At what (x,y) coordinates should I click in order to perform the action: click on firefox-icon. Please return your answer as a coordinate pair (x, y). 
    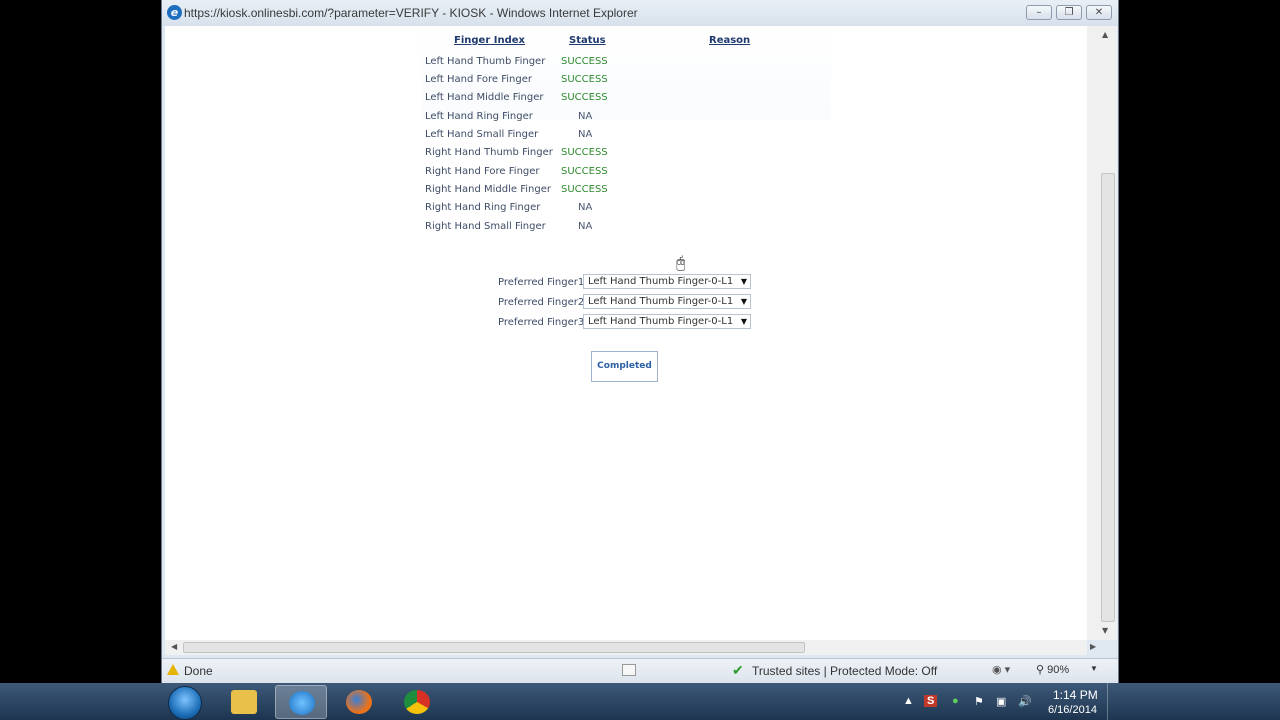
    Looking at the image, I should click on (359, 702).